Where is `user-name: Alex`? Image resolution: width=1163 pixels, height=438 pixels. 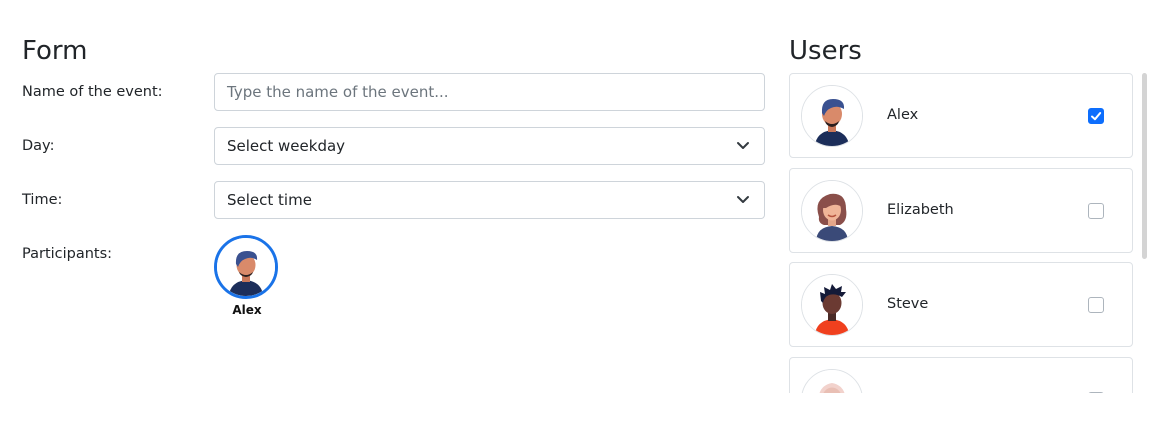 user-name: Alex is located at coordinates (903, 115).